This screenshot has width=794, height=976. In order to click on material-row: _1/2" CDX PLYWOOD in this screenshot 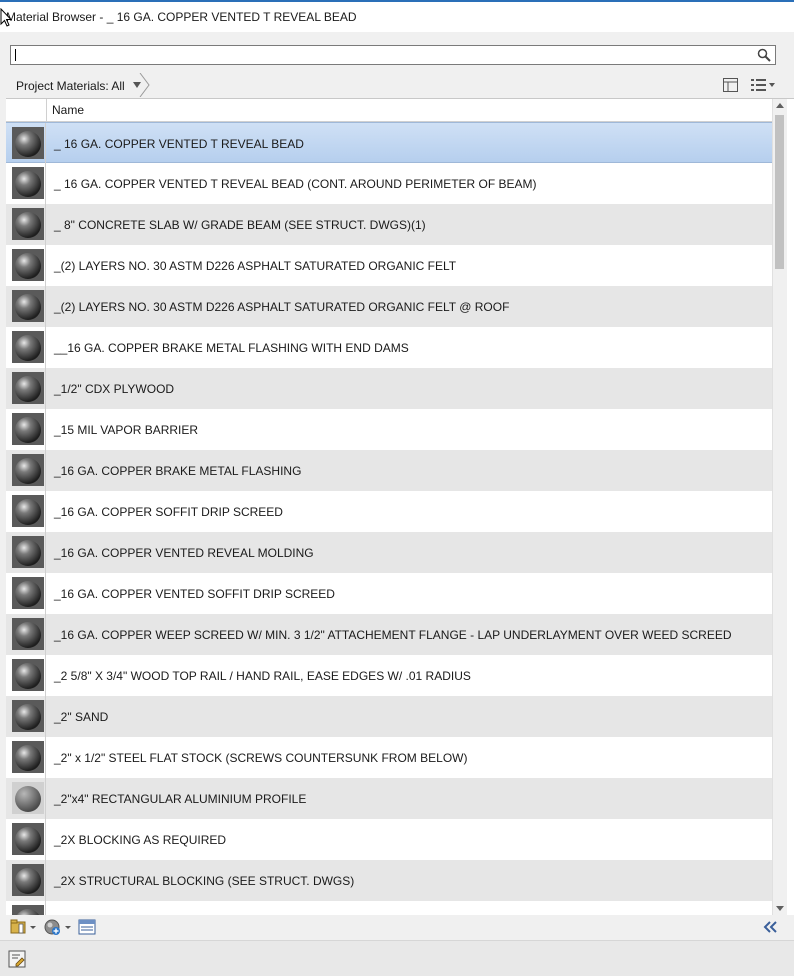, I will do `click(389, 388)`.